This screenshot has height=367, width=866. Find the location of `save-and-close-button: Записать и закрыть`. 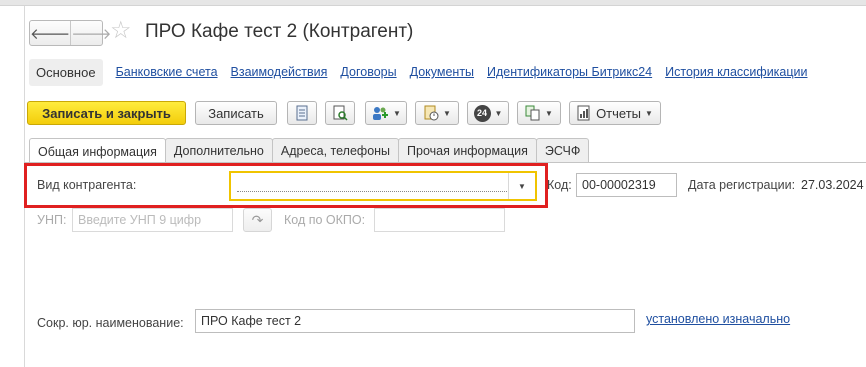

save-and-close-button: Записать и закрыть is located at coordinates (106, 113).